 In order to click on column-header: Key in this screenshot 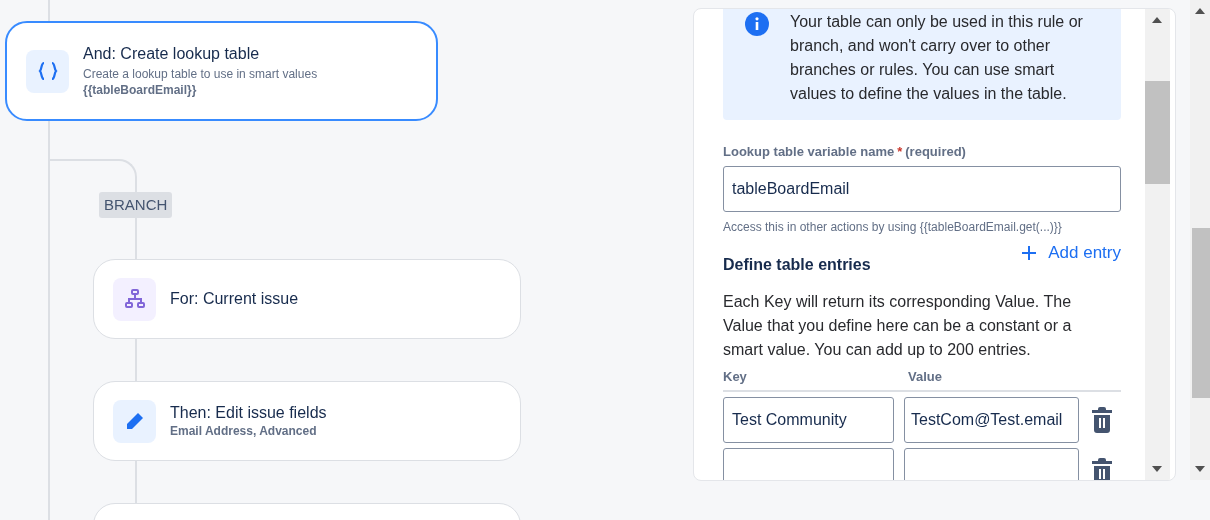, I will do `click(735, 376)`.